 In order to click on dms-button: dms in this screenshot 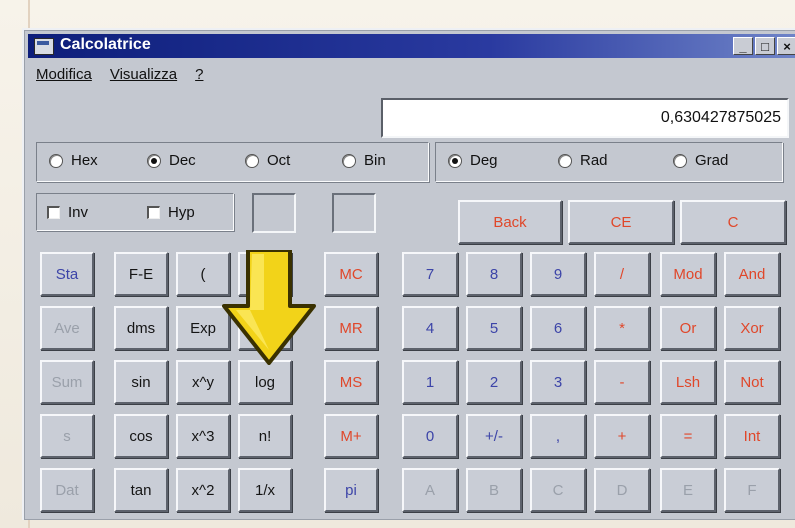, I will do `click(141, 328)`.